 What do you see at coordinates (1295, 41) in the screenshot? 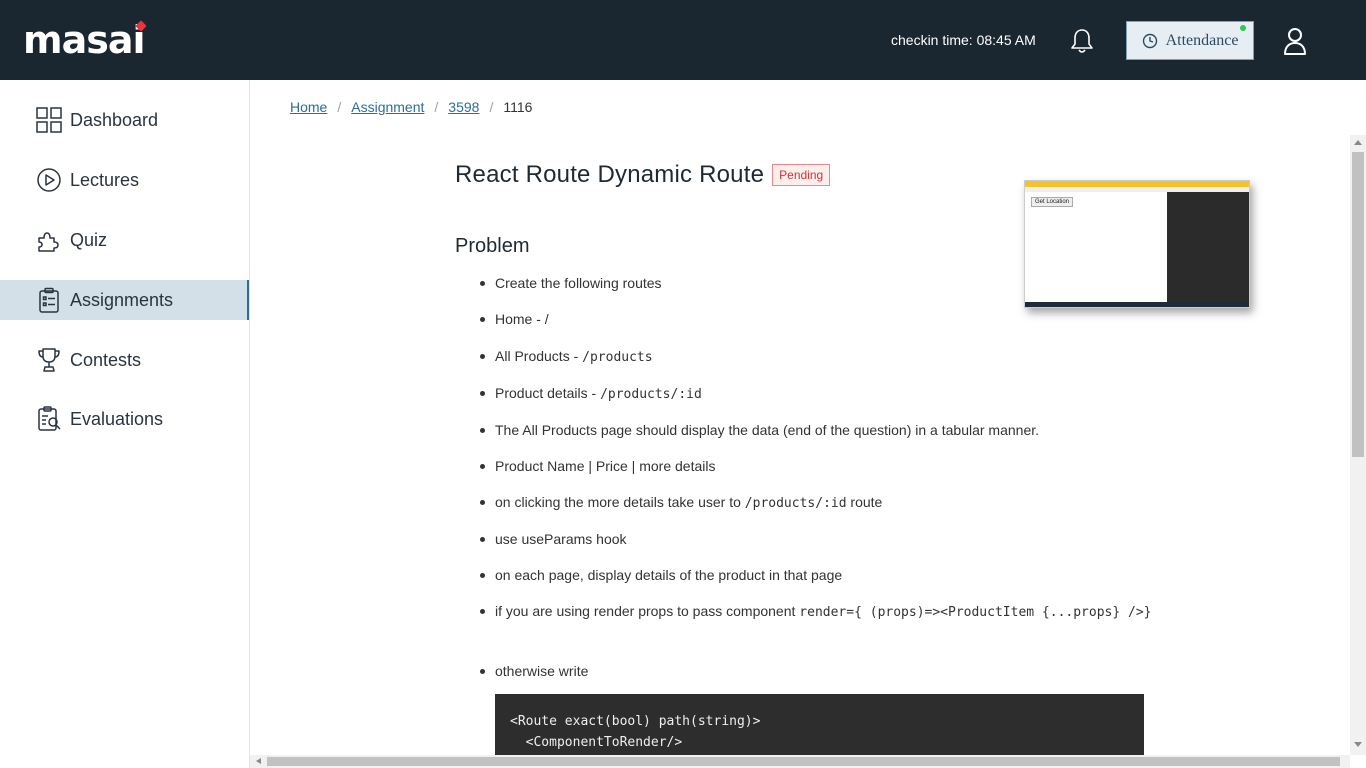
I see `user-profile-icon` at bounding box center [1295, 41].